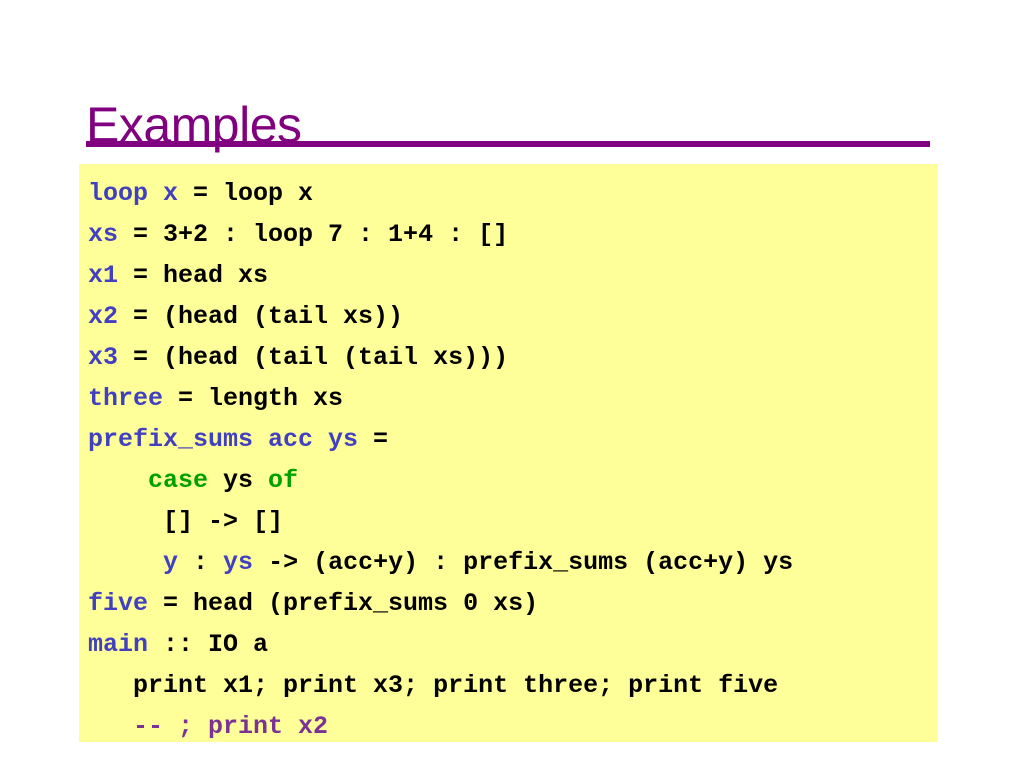 This screenshot has height=768, width=1024. I want to click on code-token-plain: ys, so click(238, 480).